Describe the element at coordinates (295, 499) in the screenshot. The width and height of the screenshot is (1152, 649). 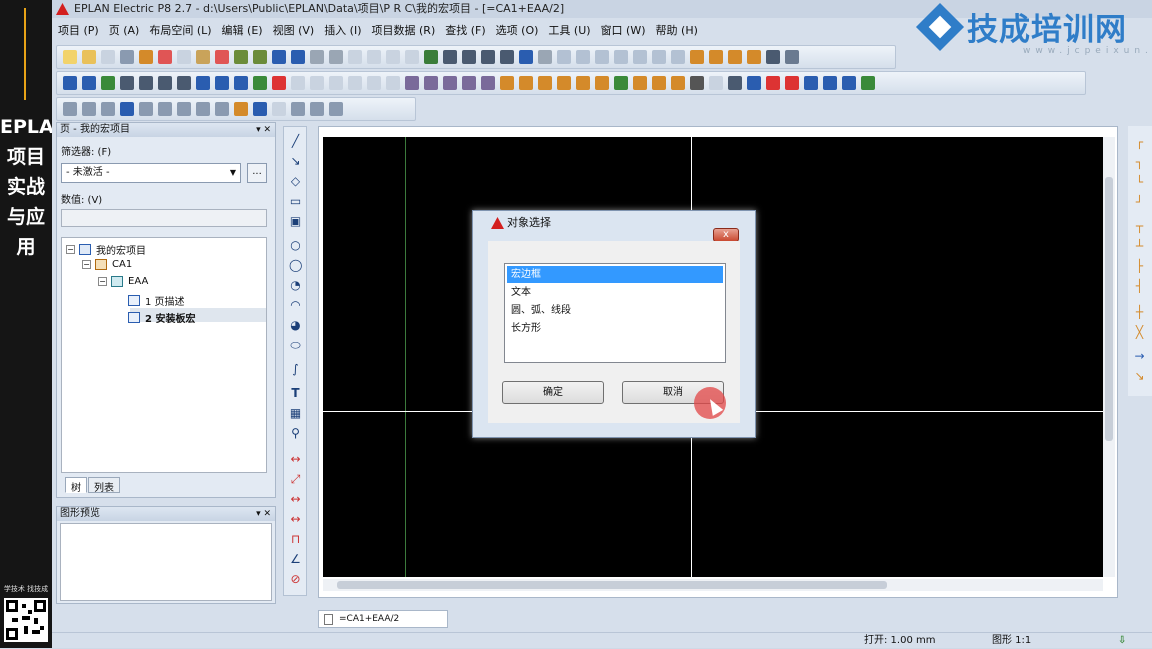
I see `dimension-3-icon: ↔` at that location.